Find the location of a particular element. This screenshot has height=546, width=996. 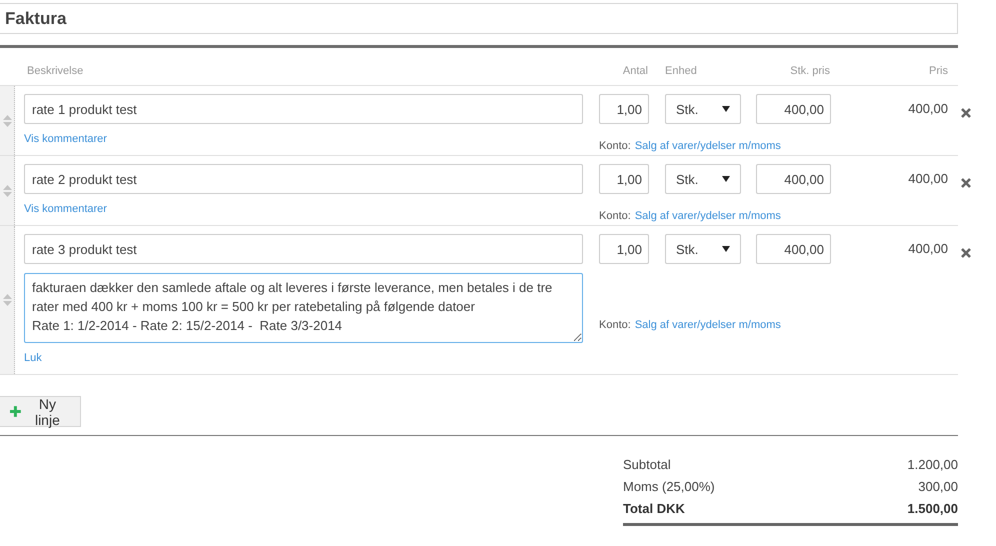

total-value: 1.200,00 is located at coordinates (932, 465).